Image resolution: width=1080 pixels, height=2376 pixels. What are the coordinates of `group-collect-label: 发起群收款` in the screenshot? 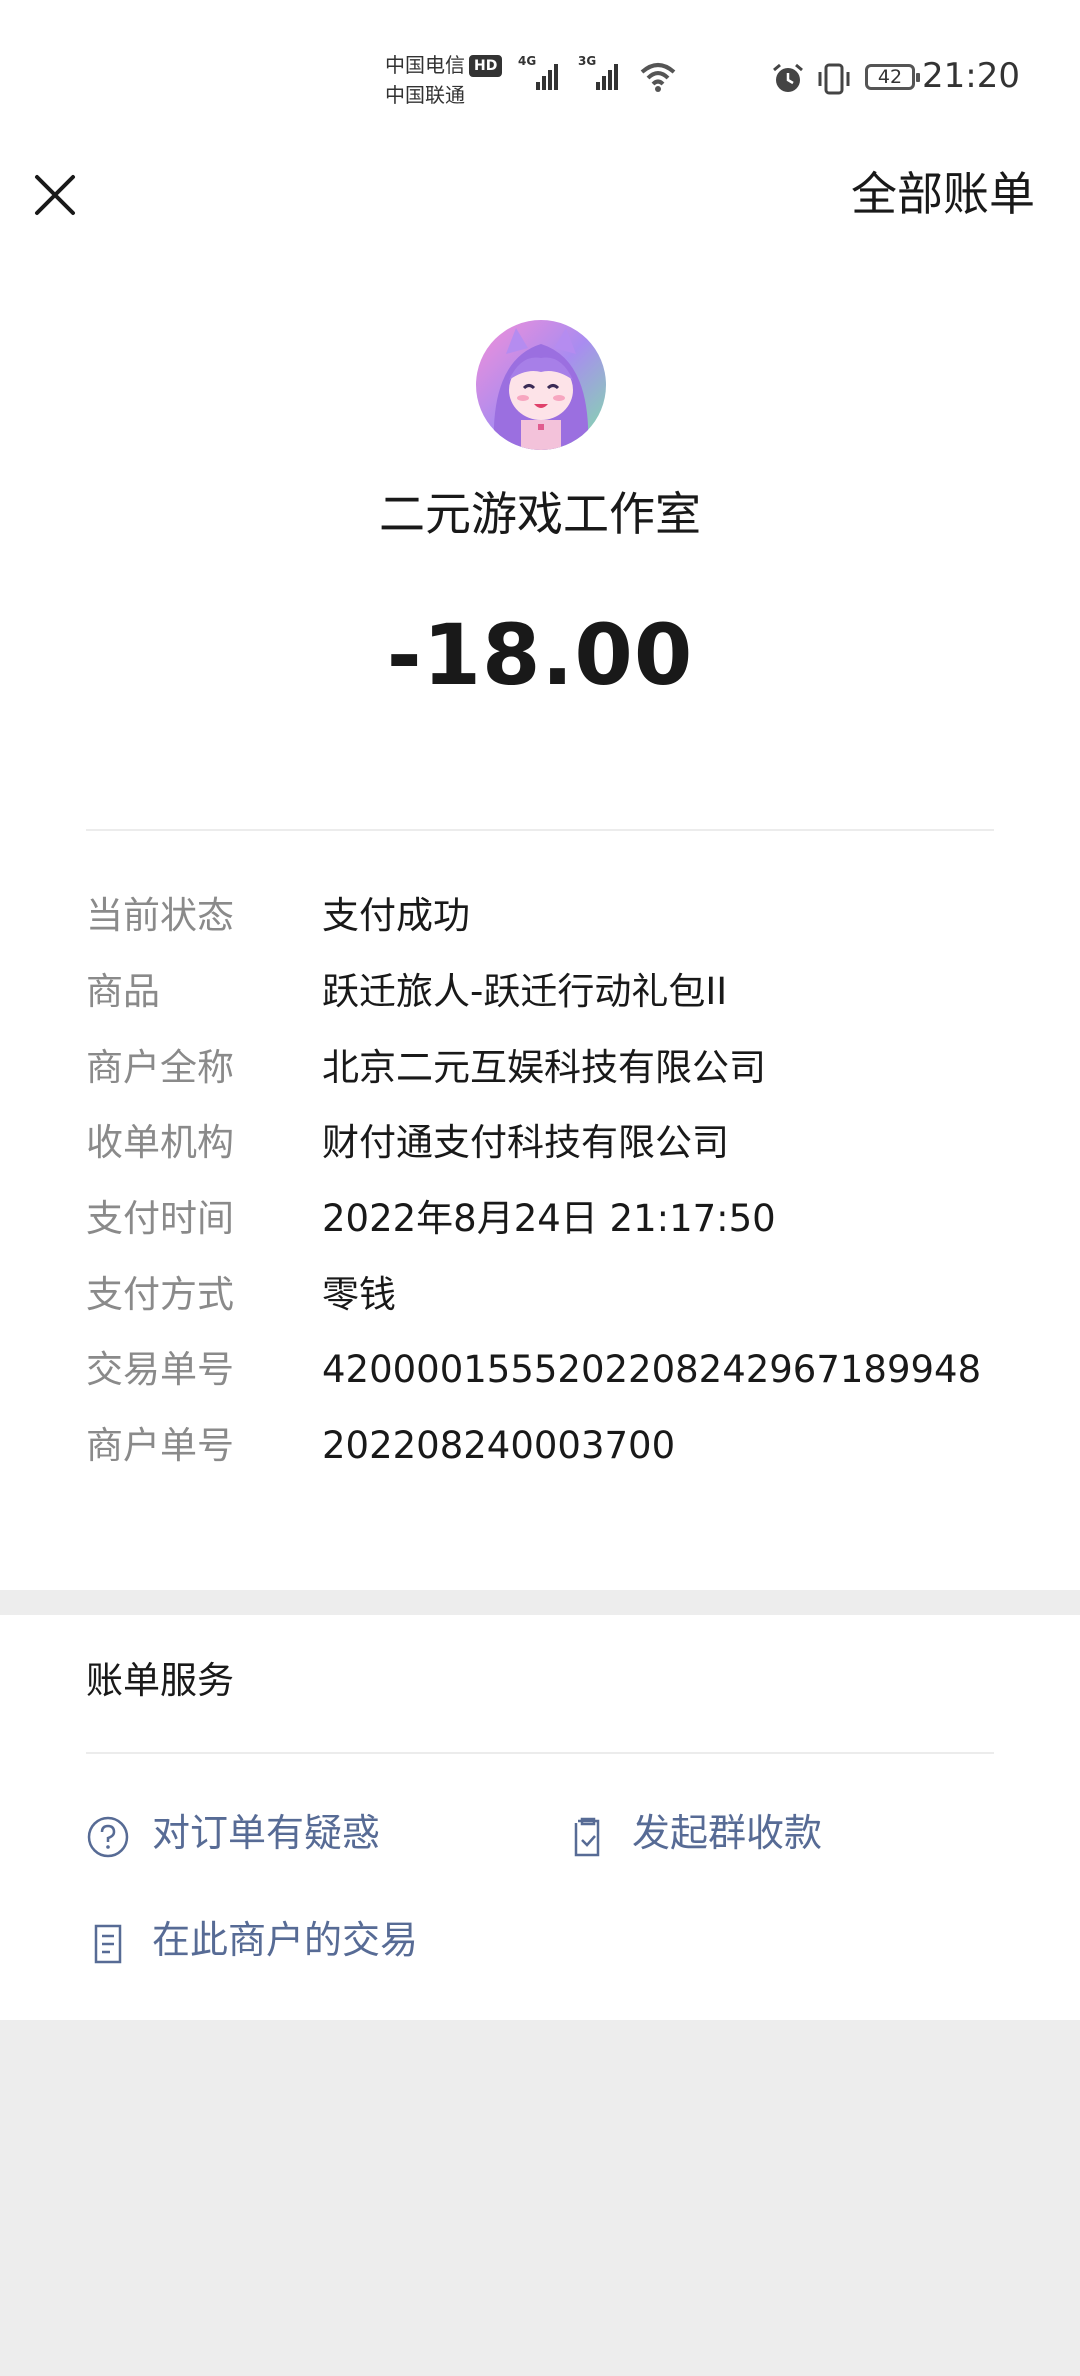 It's located at (727, 1833).